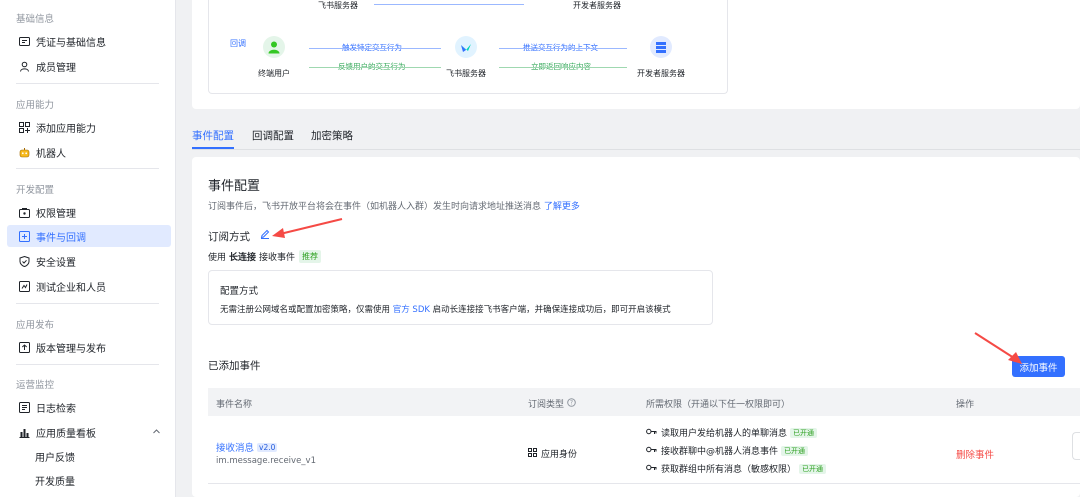 Image resolution: width=1080 pixels, height=497 pixels. I want to click on user-icon, so click(274, 47).